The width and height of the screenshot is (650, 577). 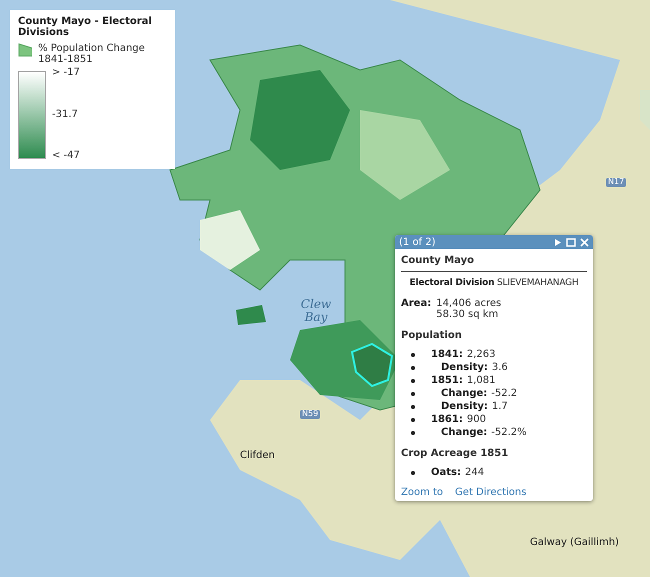 I want to click on place-label: Clifden, so click(x=257, y=455).